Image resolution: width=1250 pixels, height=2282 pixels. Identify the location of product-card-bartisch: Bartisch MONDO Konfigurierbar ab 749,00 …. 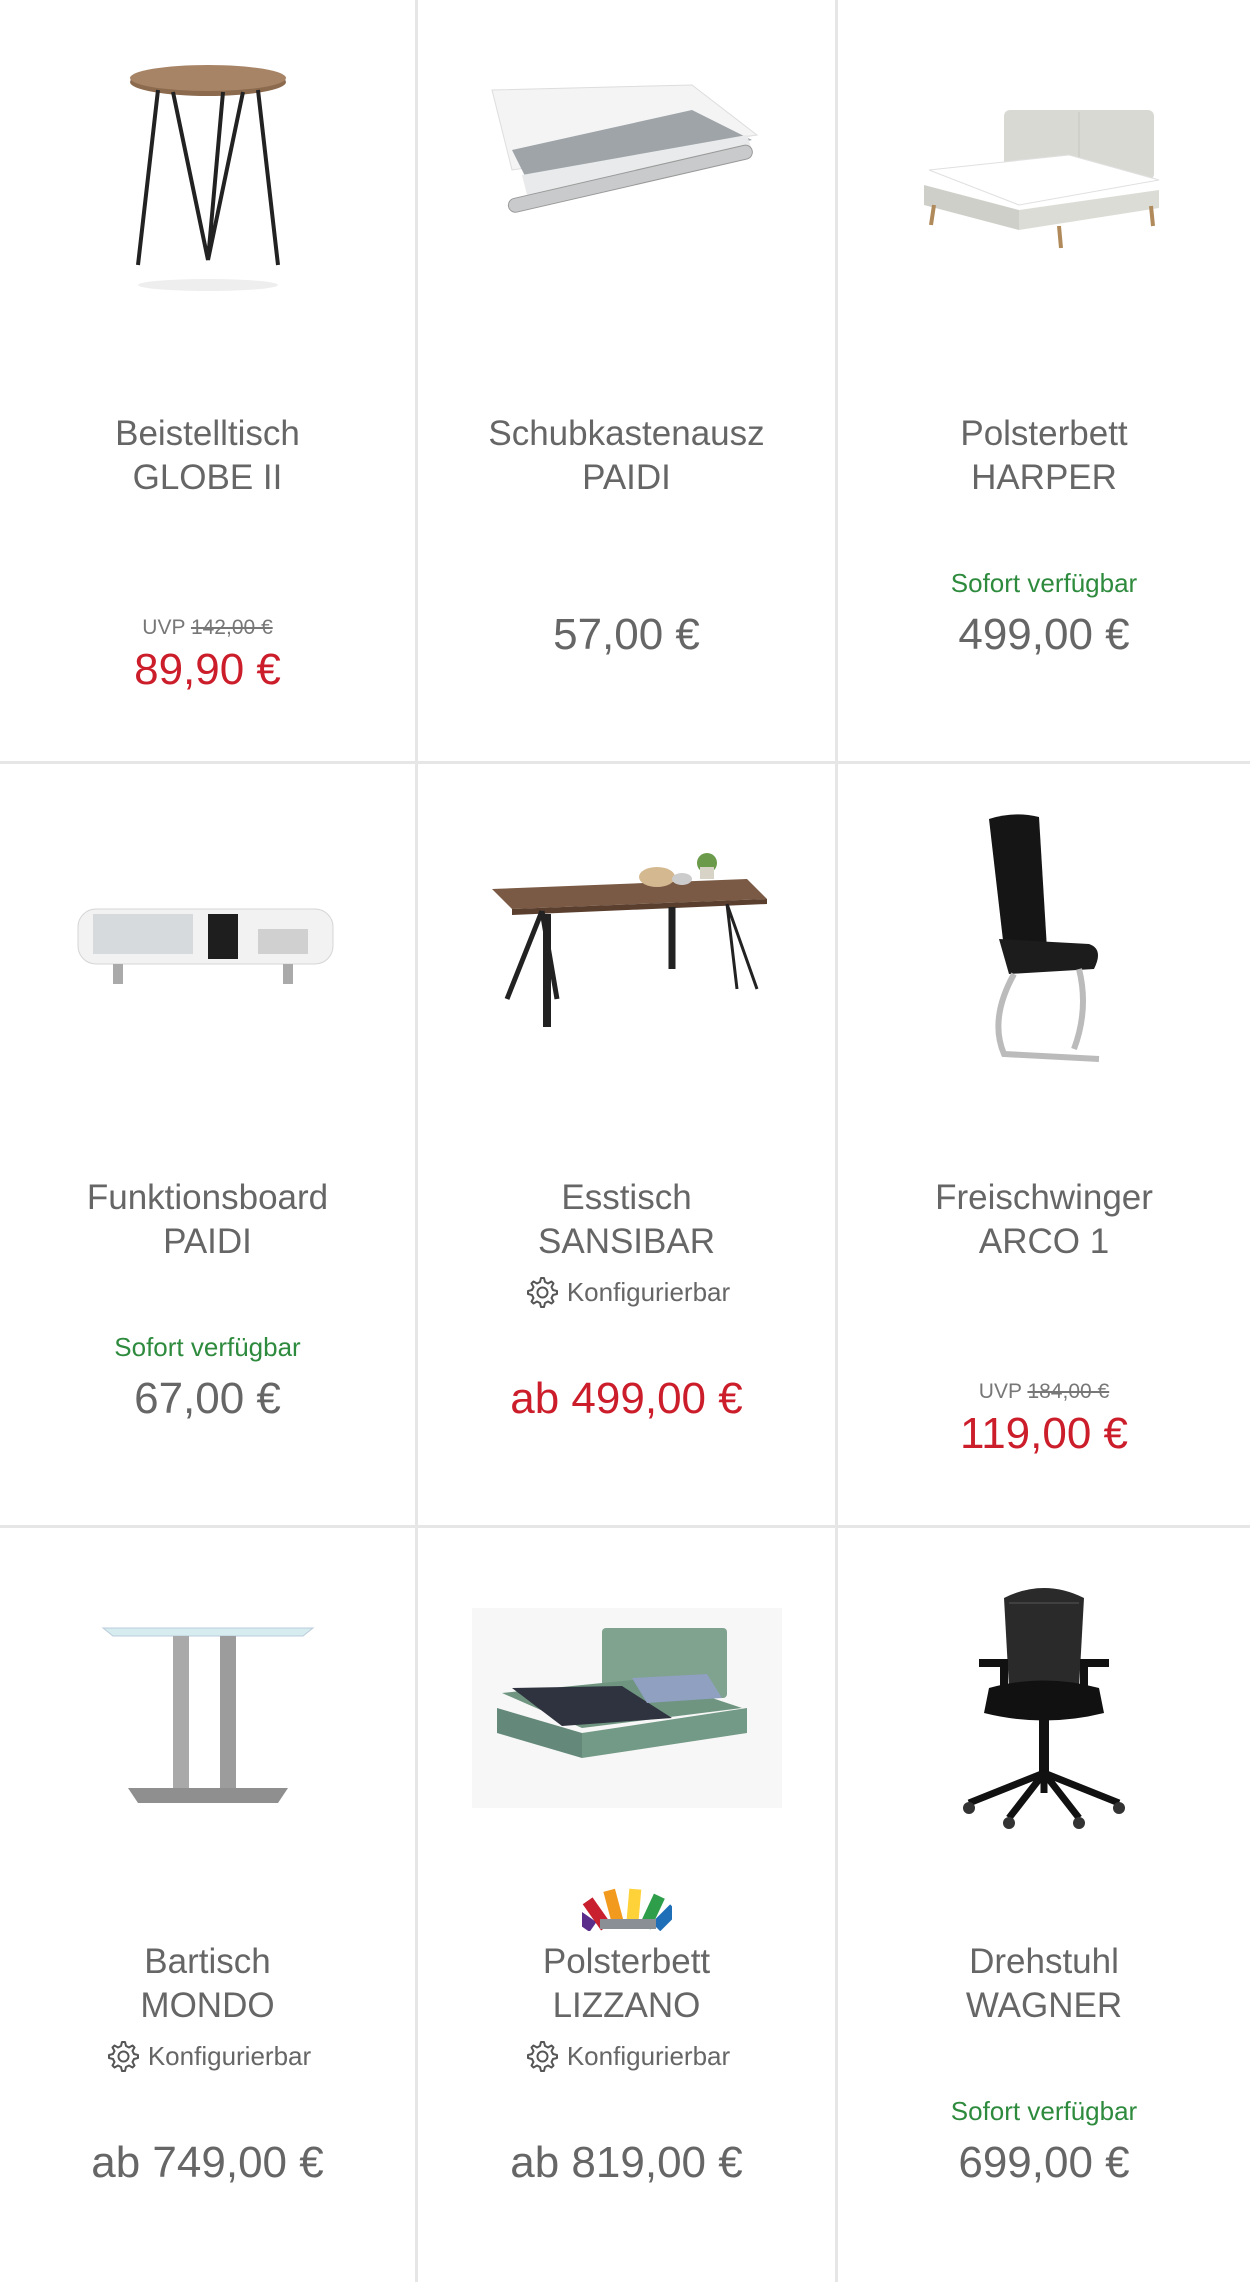
(209, 1905).